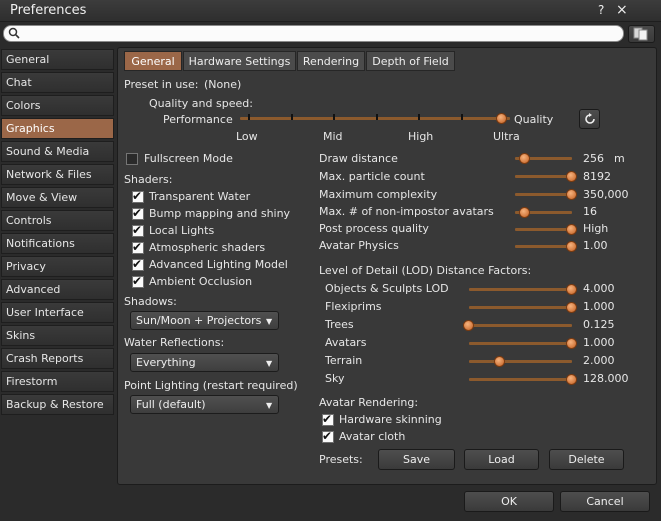 The width and height of the screenshot is (661, 521). I want to click on avatars-lod-slider-knob, so click(571, 343).